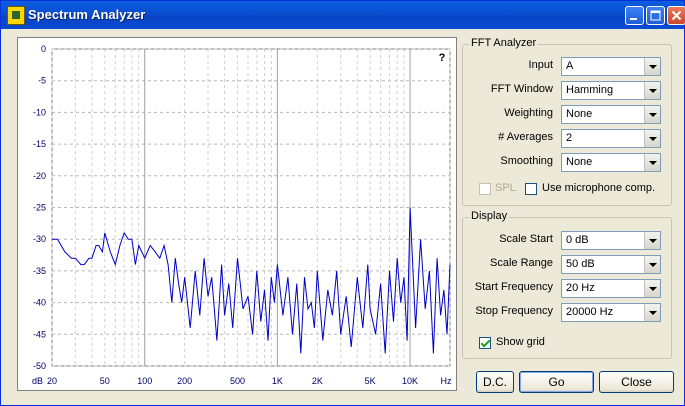 This screenshot has height=406, width=685. Describe the element at coordinates (52, 381) in the screenshot. I see `x-tick-label: 20` at that location.